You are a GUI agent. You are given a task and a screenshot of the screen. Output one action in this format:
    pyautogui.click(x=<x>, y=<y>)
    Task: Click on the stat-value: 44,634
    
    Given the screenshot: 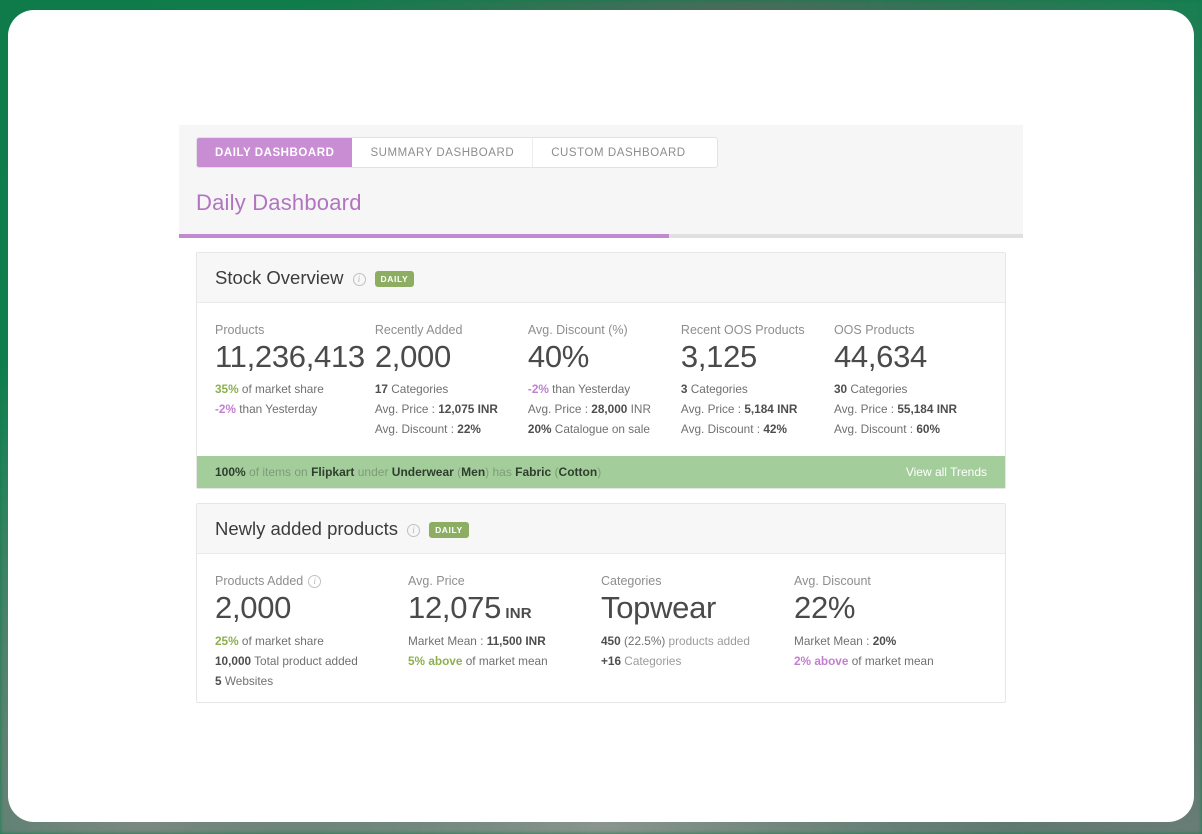 What is the action you would take?
    pyautogui.click(x=905, y=357)
    